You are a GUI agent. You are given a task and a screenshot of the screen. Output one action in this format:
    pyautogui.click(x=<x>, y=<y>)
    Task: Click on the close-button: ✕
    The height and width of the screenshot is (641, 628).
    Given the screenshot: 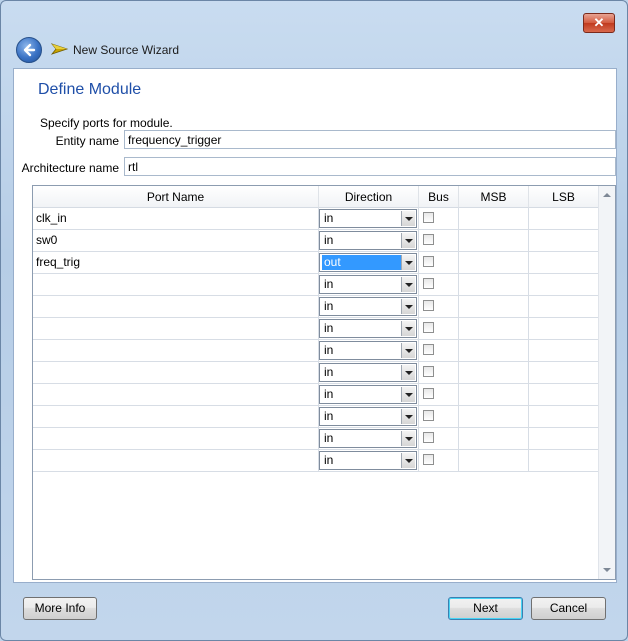 What is the action you would take?
    pyautogui.click(x=599, y=23)
    